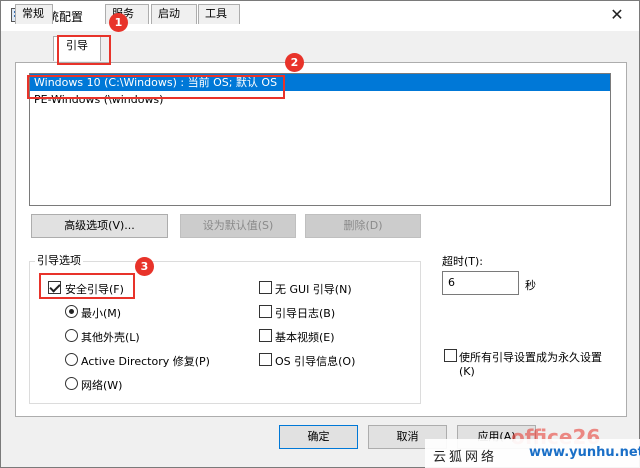  Describe the element at coordinates (465, 457) in the screenshot. I see `watermark-brand: 云狐网络` at that location.